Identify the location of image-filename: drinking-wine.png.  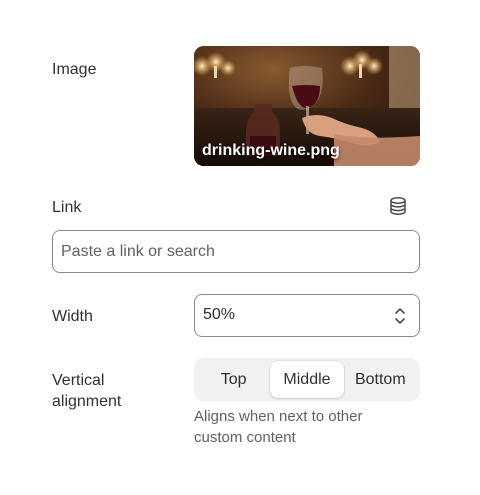
(271, 150).